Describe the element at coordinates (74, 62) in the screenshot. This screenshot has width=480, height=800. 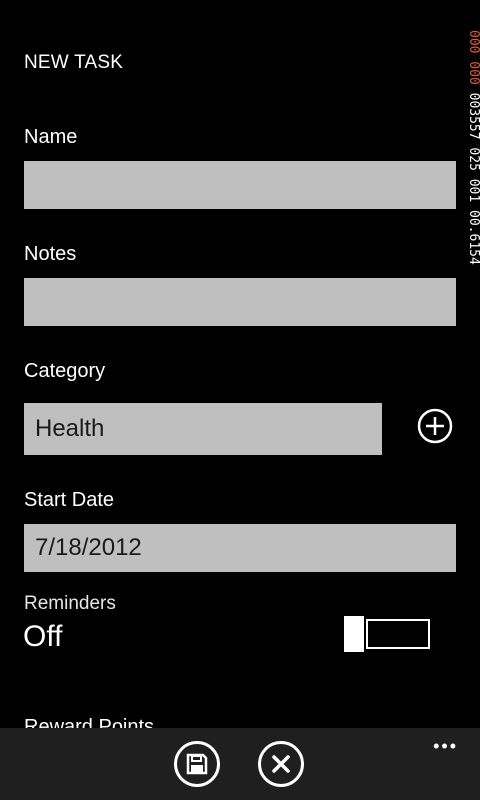
I see `page-title: NEW TASK` at that location.